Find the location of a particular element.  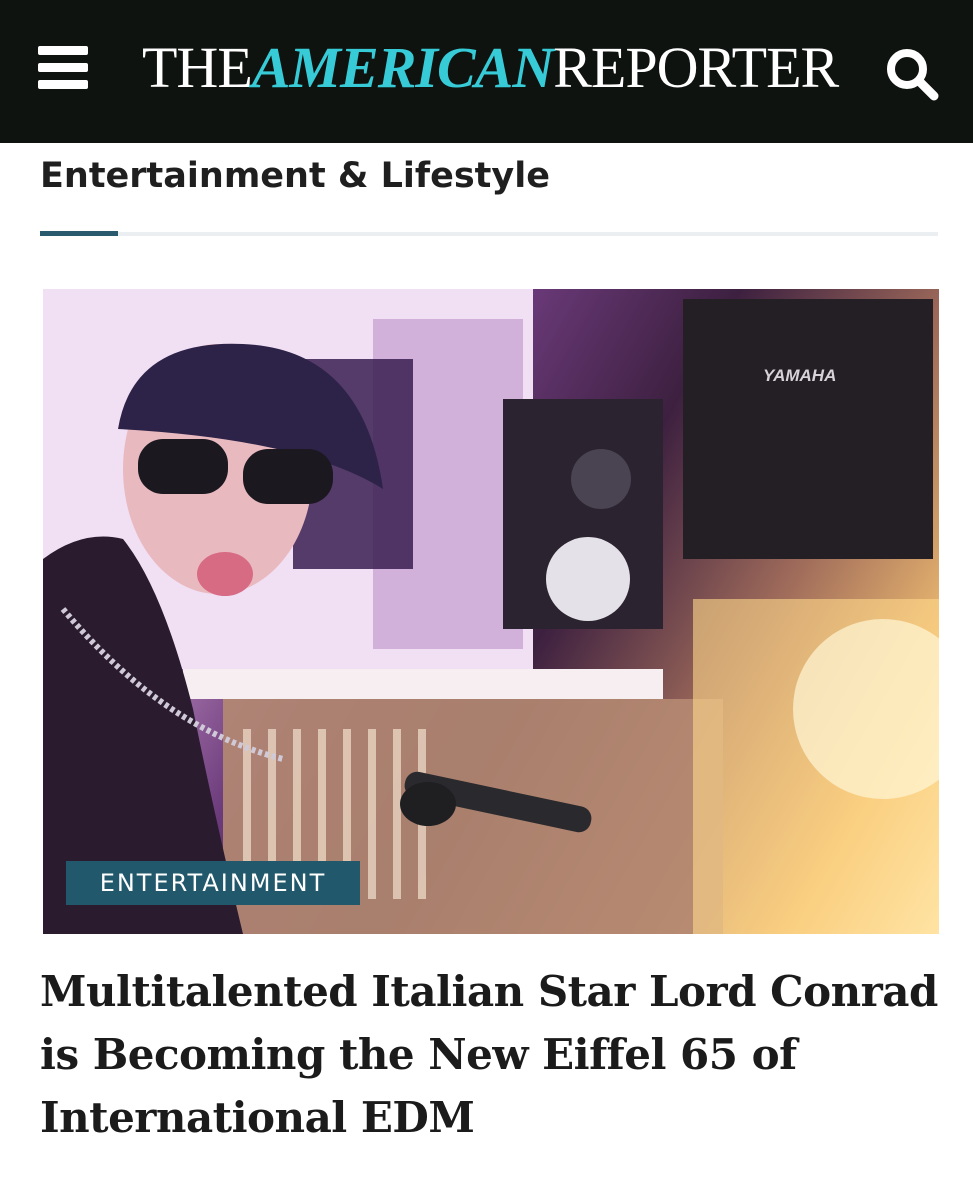

svg-text: YAMAHA is located at coordinates (799, 375).